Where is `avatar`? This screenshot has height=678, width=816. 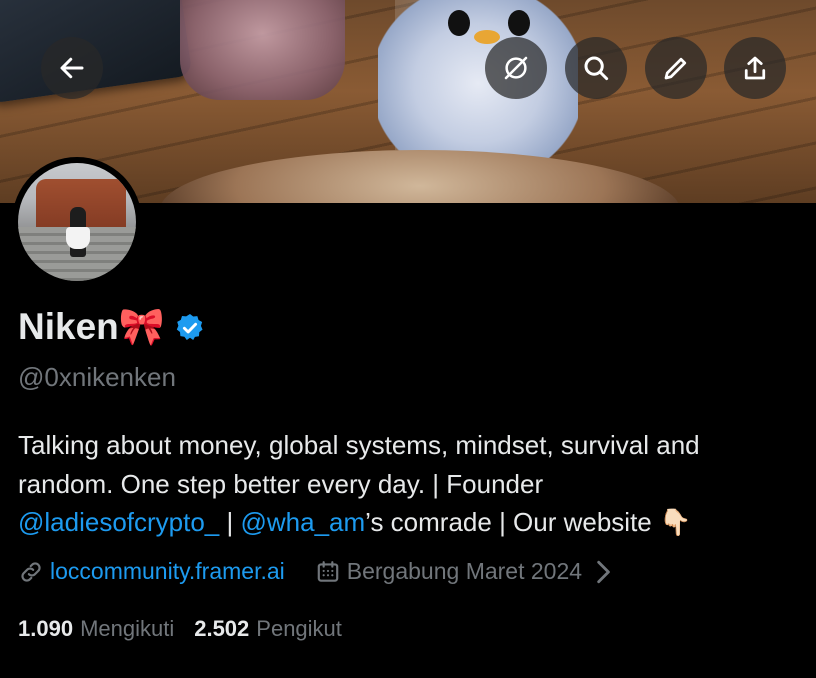
avatar is located at coordinates (77, 222).